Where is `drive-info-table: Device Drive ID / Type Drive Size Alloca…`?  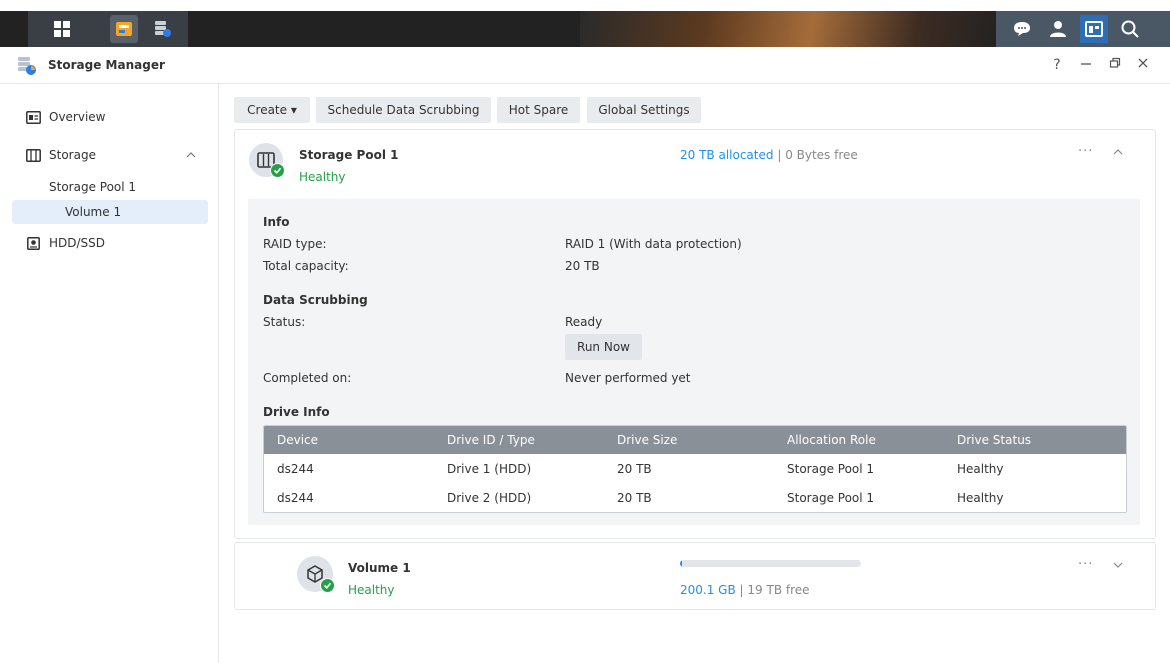
drive-info-table: Device Drive ID / Type Drive Size Alloca… is located at coordinates (695, 469).